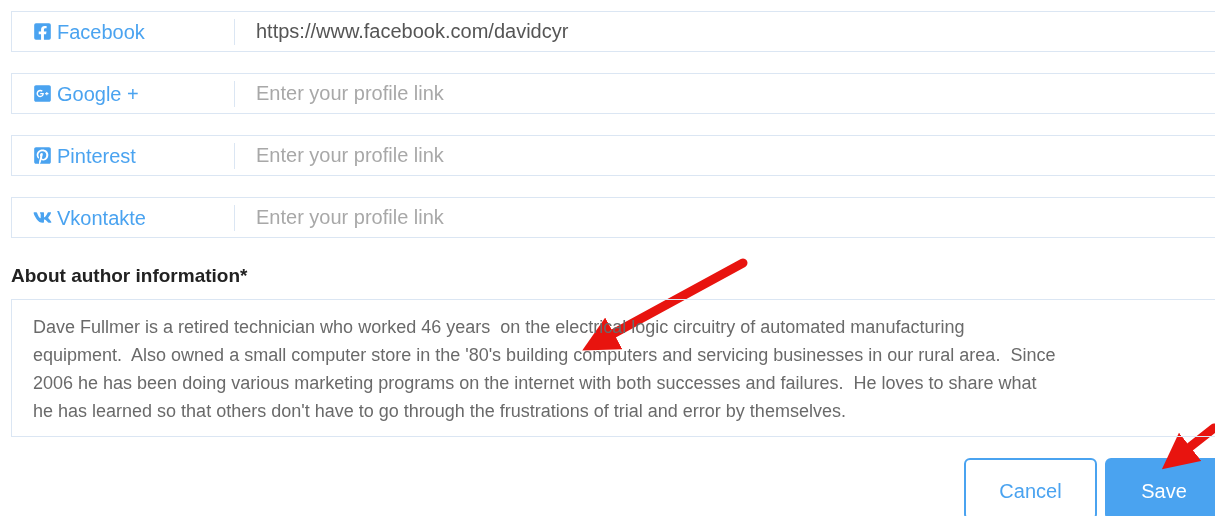  Describe the element at coordinates (1160, 486) in the screenshot. I see `save-button: Save` at that location.